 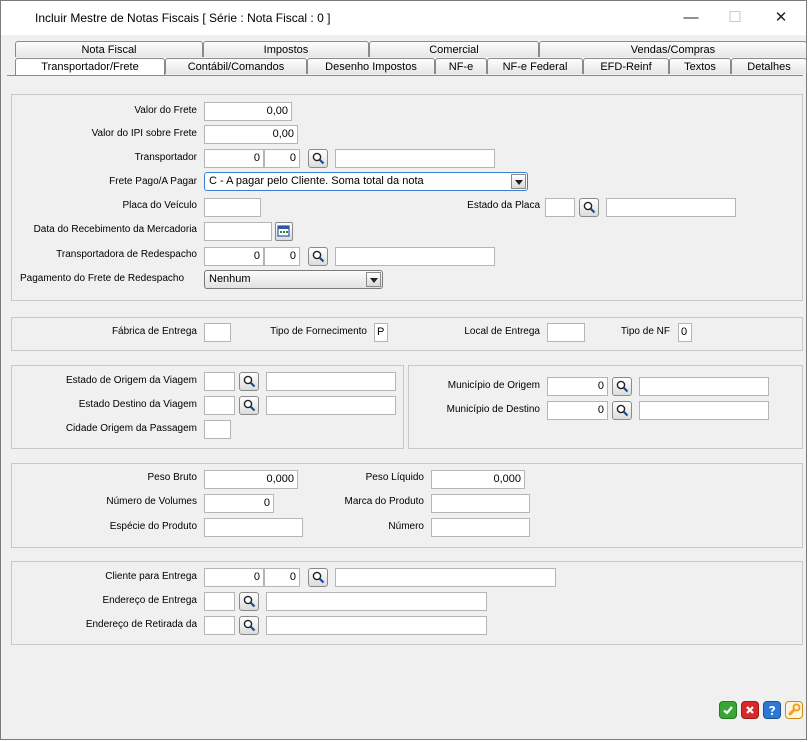 I want to click on estado-origem-name-input, so click(x=331, y=381).